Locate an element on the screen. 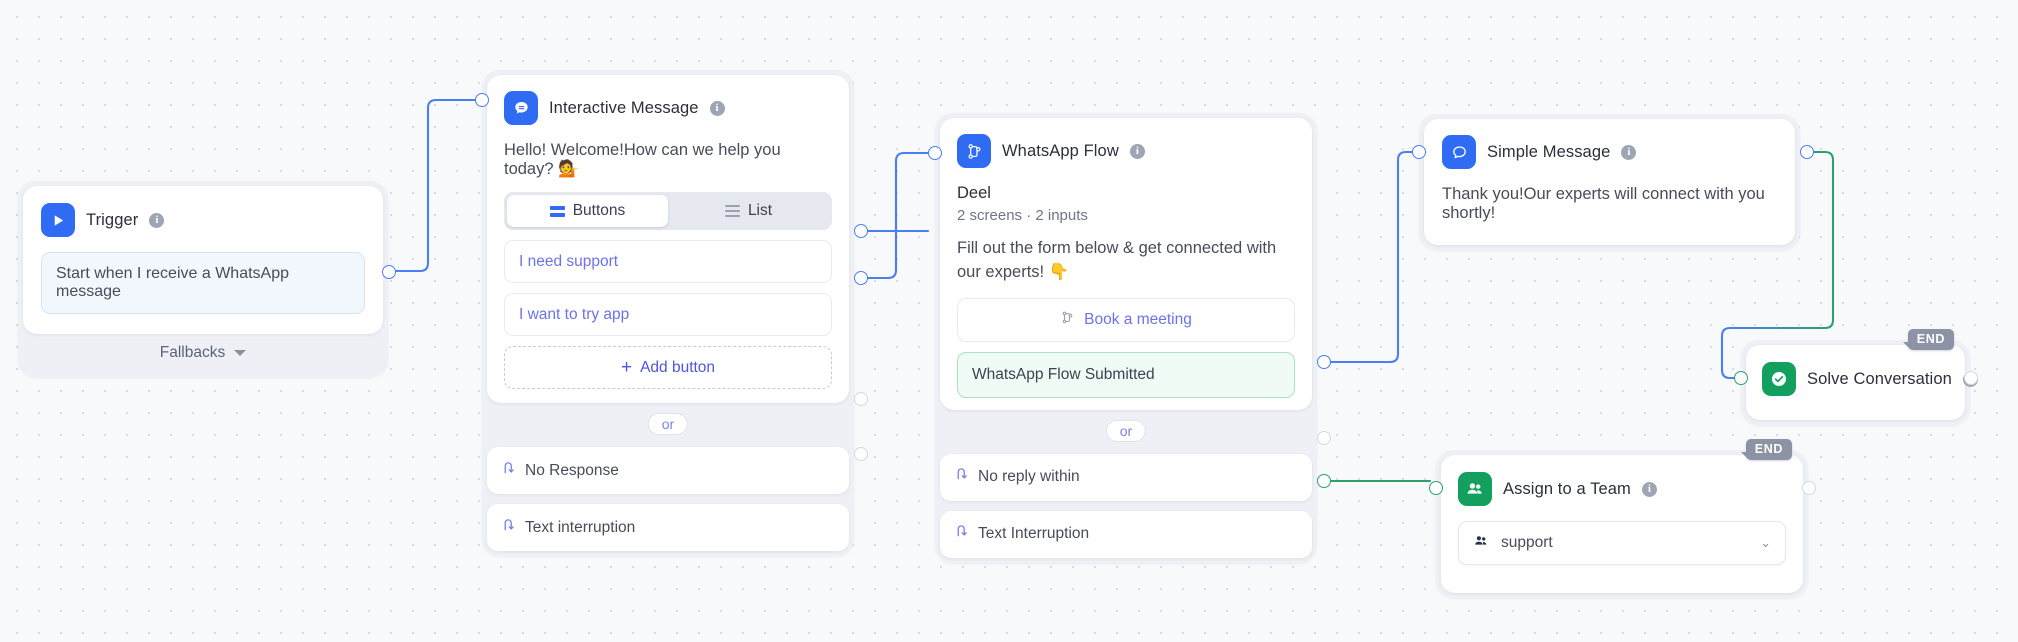 The width and height of the screenshot is (2018, 642). simple-message-input-port is located at coordinates (1419, 152).